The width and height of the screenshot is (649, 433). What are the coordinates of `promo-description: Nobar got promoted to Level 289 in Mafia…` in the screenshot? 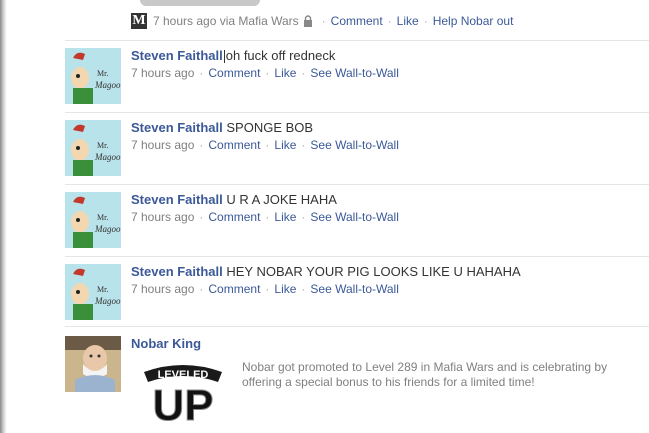 It's located at (425, 374).